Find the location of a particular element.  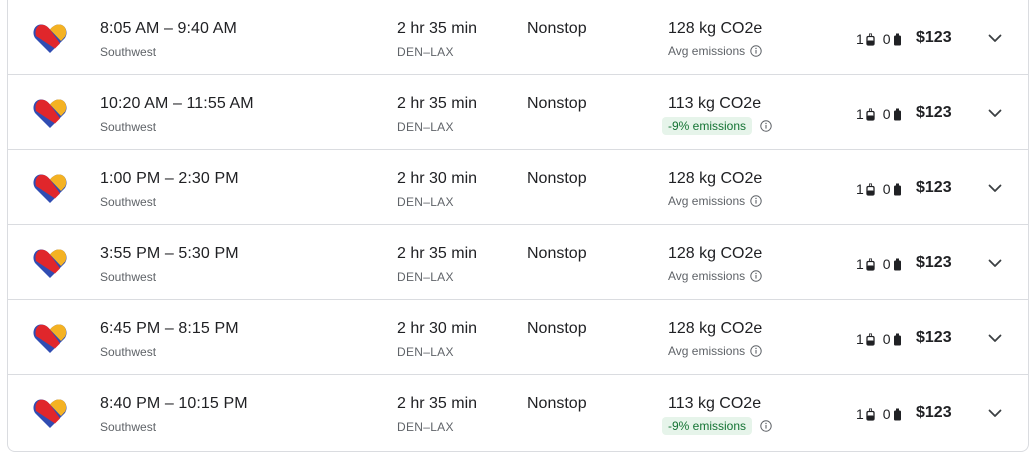

flight-times: 6:45 PM – 8:15 PM is located at coordinates (169, 328).